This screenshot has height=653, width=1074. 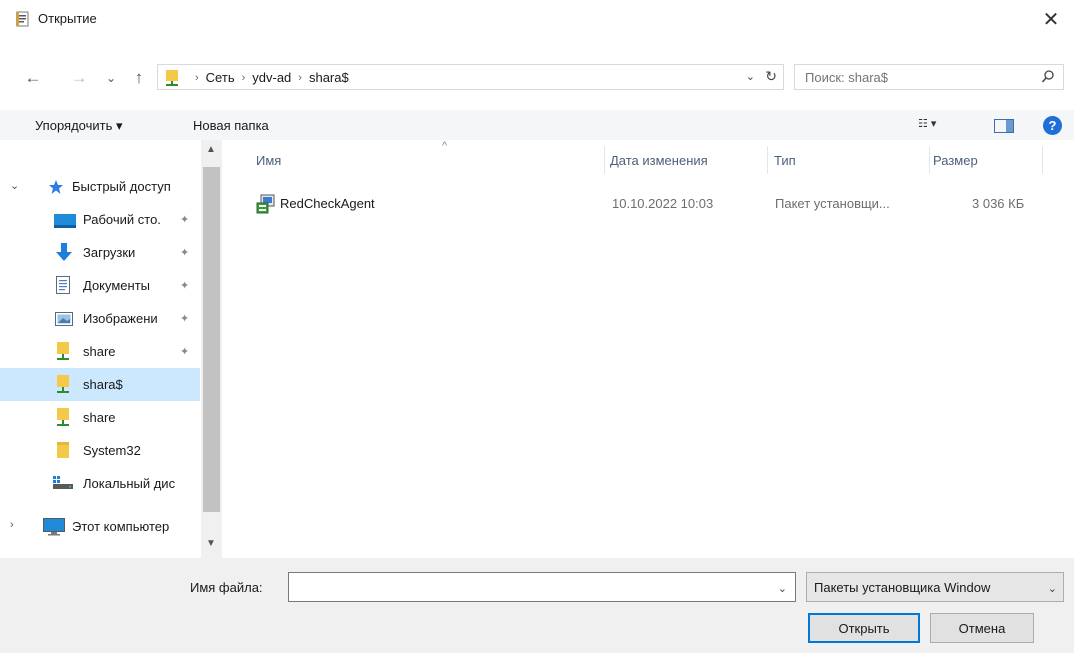 What do you see at coordinates (445, 146) in the screenshot?
I see `sort-ascending-icon: ^` at bounding box center [445, 146].